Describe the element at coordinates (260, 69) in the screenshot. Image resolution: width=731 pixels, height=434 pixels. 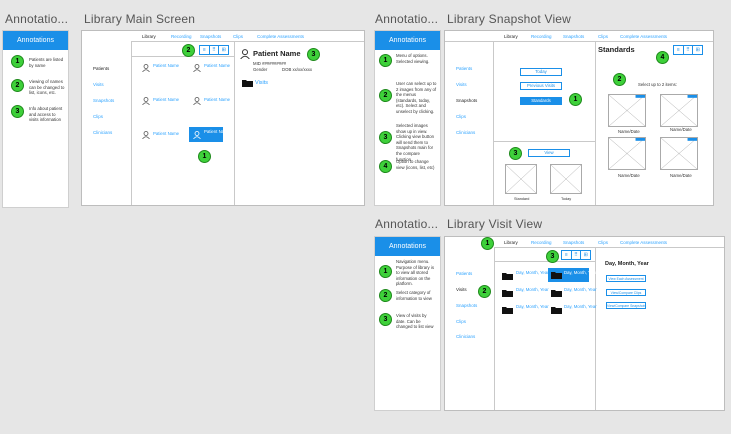
I see `patient-gender: Gender` at that location.